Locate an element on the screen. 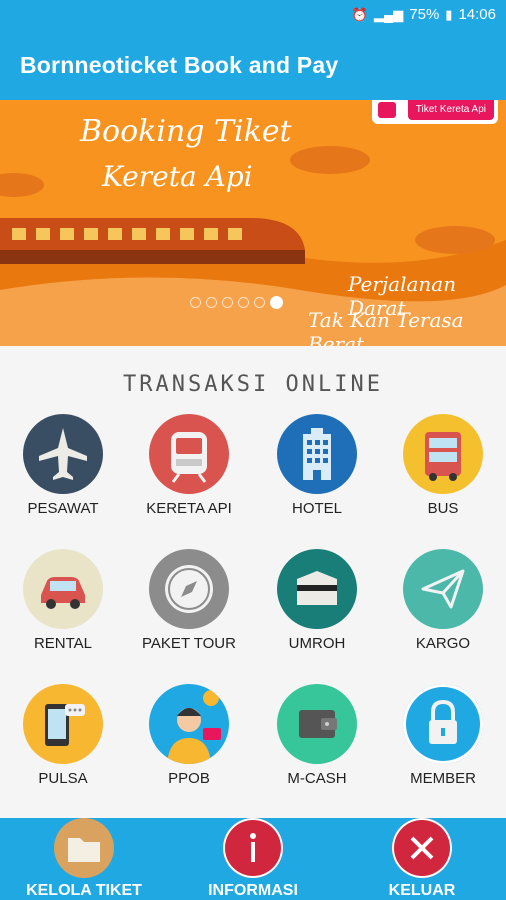  folder-icon is located at coordinates (84, 848).